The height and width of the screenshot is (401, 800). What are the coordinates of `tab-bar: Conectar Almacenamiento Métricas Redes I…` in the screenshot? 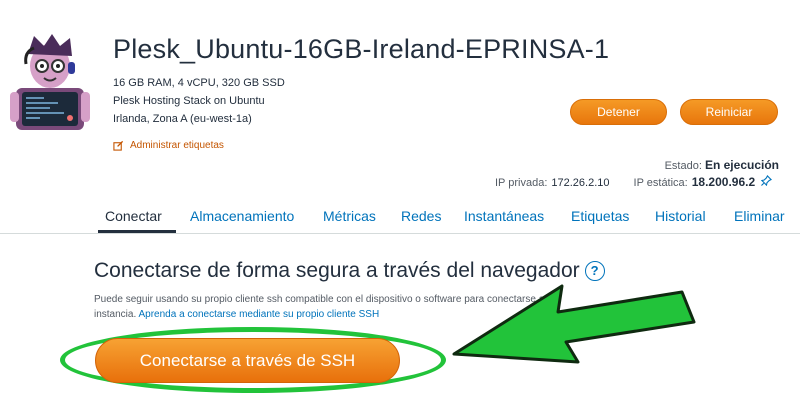 It's located at (449, 216).